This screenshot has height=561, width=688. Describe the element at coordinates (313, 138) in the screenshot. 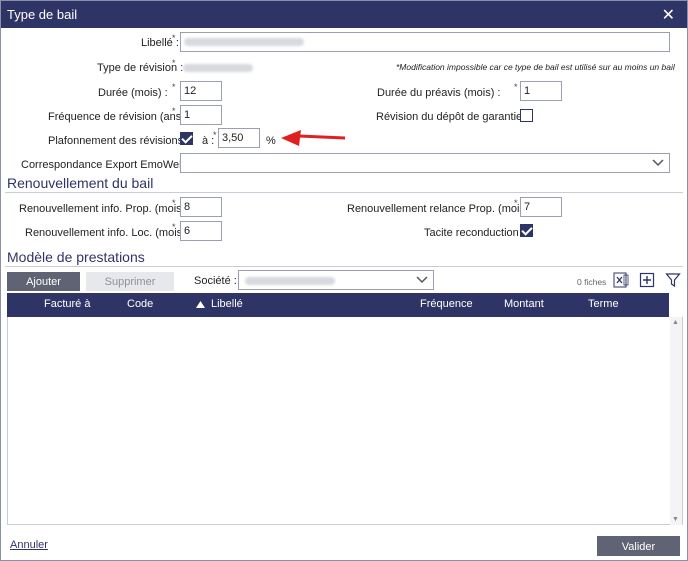

I see `arrow-annotation` at that location.